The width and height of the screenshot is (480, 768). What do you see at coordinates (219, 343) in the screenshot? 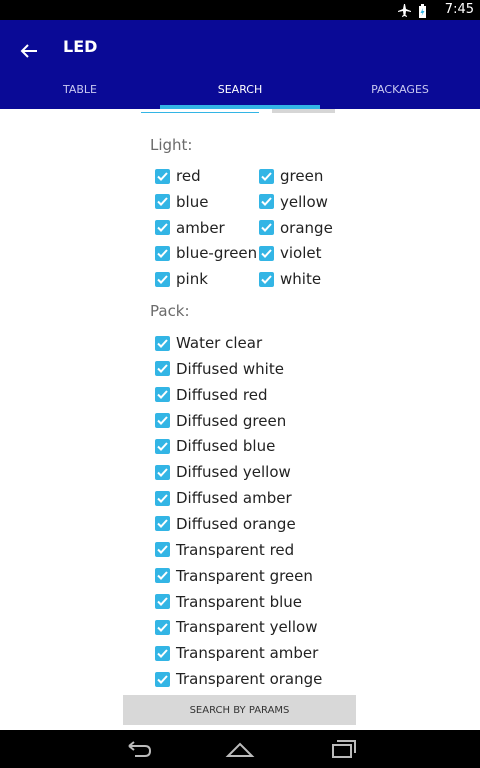
I see `checkbox-label: Water clear` at bounding box center [219, 343].